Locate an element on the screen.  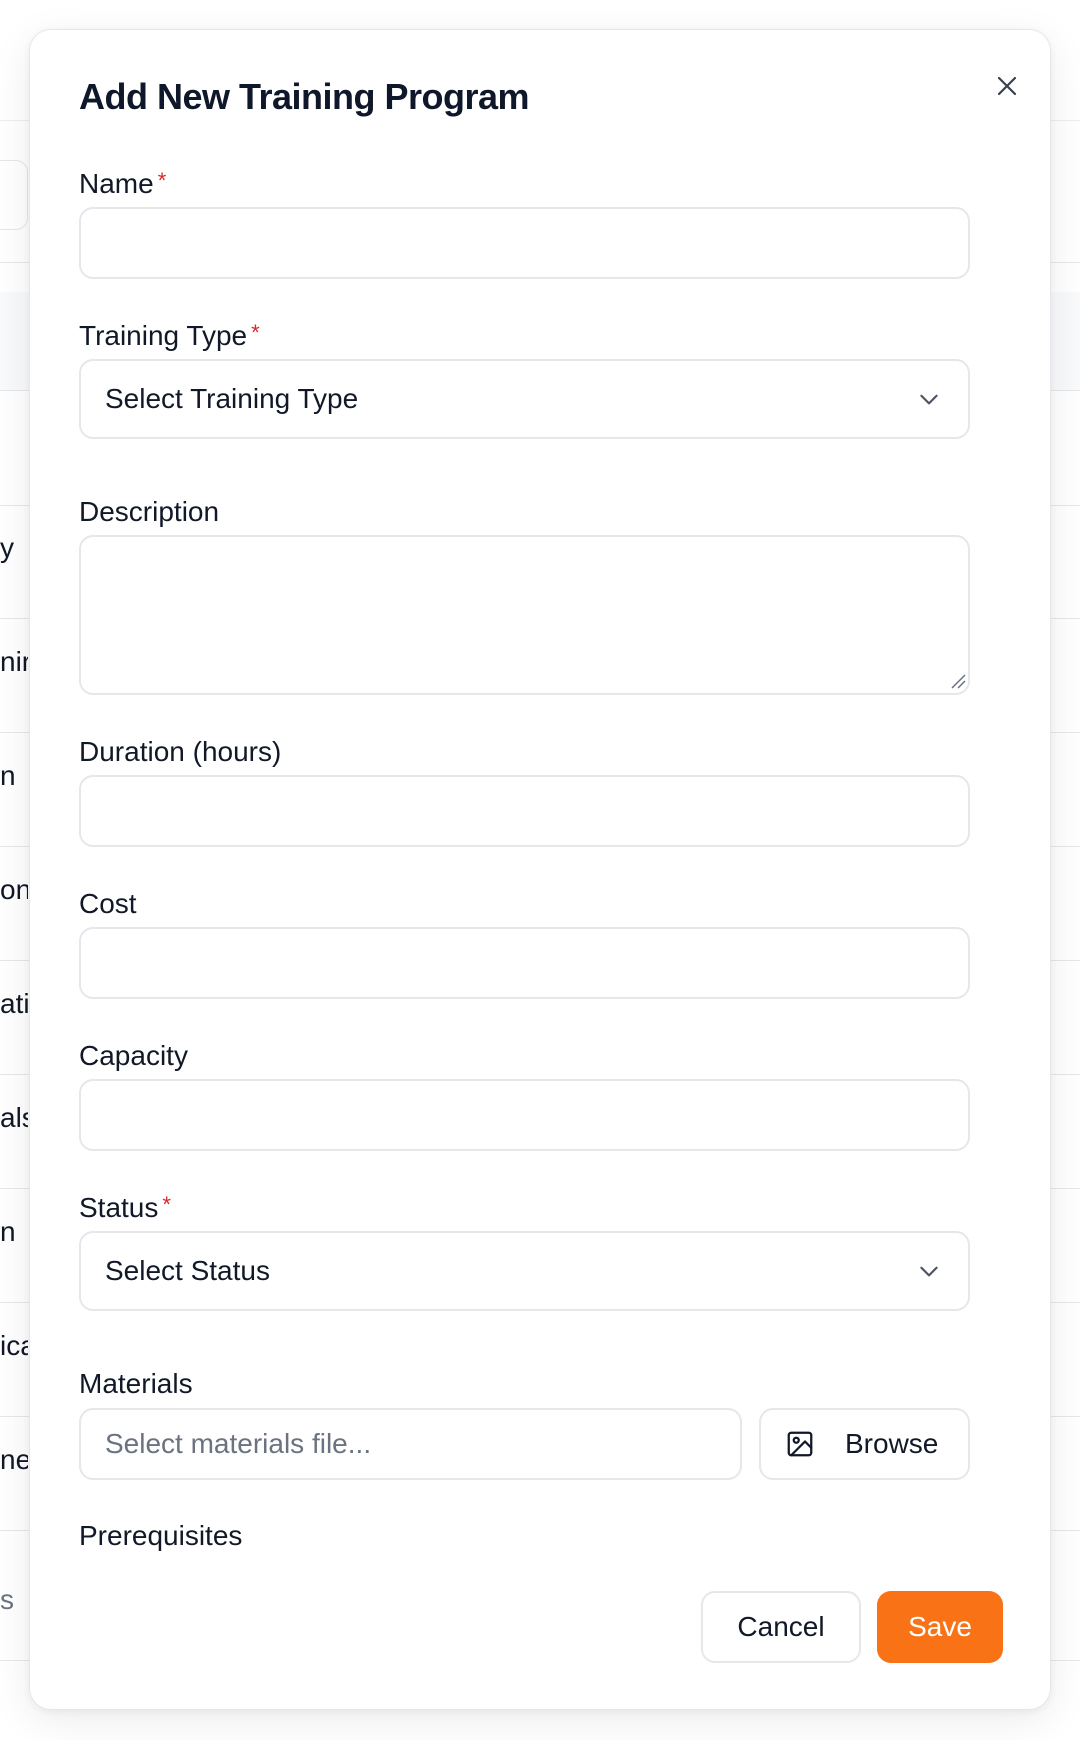
capacity-input is located at coordinates (524, 1115).